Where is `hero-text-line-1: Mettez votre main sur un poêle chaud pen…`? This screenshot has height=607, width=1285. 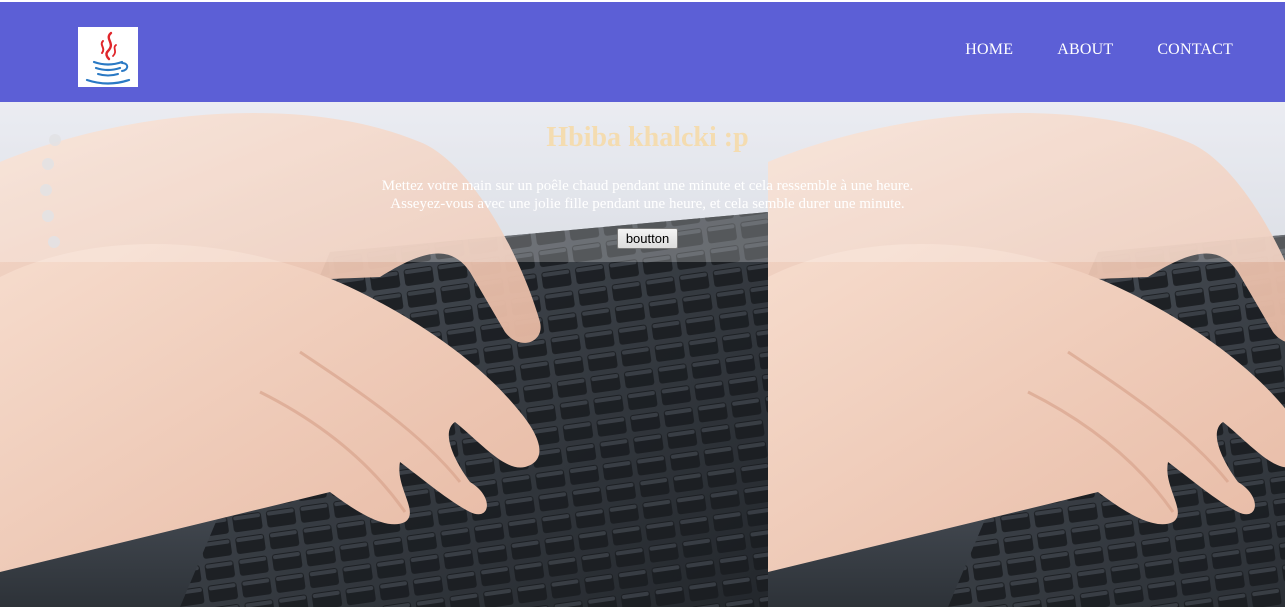 hero-text-line-1: Mettez votre main sur un poêle chaud pen… is located at coordinates (647, 186).